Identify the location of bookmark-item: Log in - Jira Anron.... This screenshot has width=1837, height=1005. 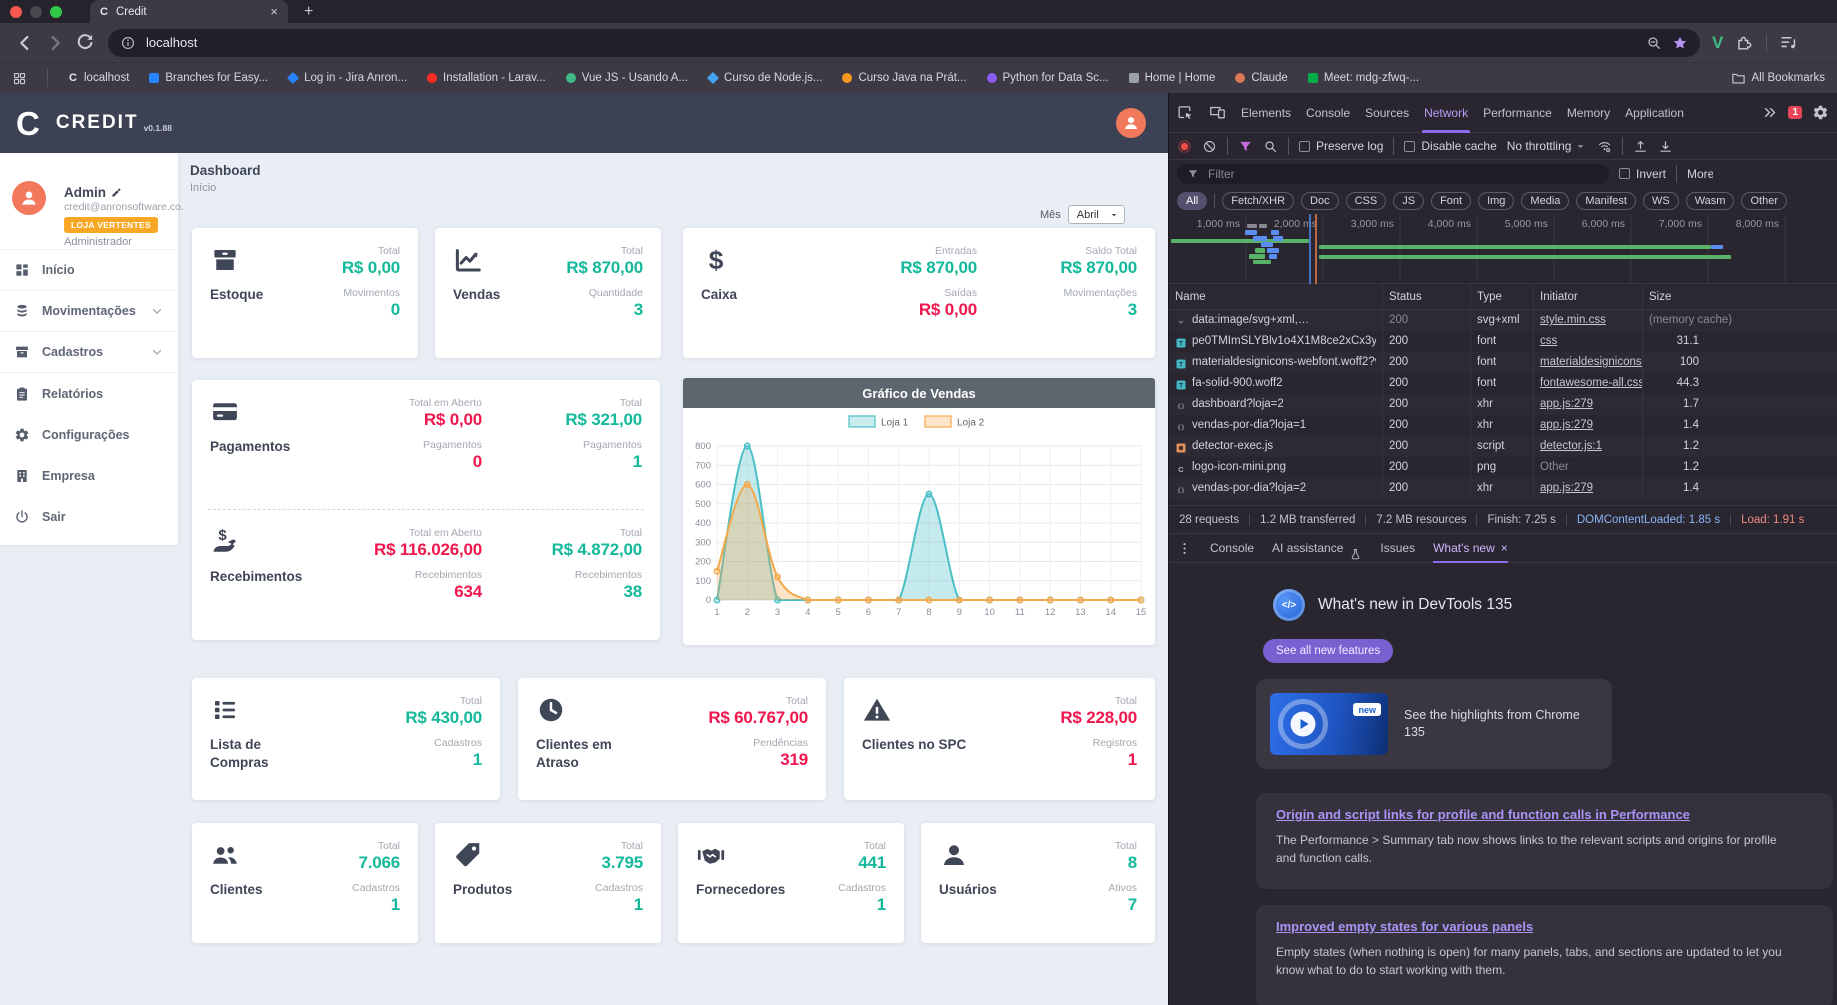
(347, 78).